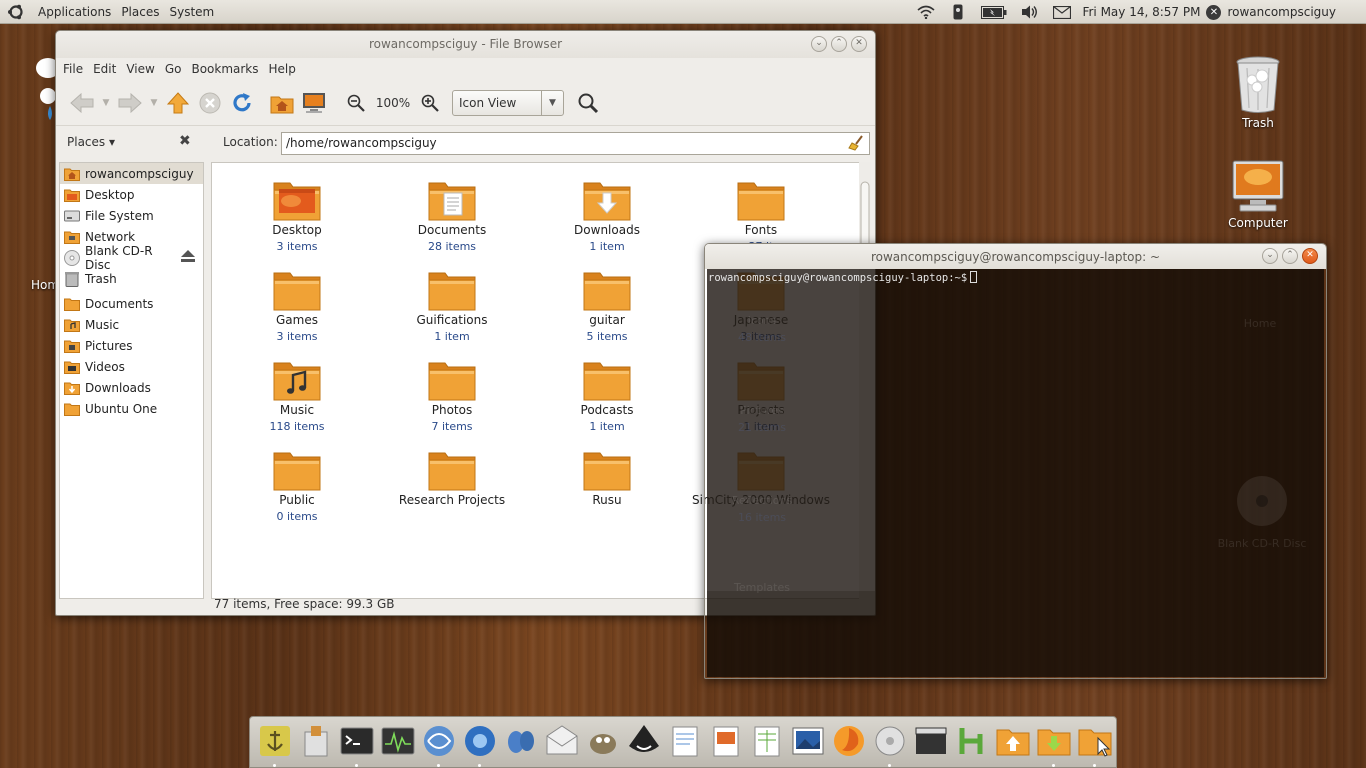  I want to click on window-title: rowancompsciguy - File Browser, so click(465, 44).